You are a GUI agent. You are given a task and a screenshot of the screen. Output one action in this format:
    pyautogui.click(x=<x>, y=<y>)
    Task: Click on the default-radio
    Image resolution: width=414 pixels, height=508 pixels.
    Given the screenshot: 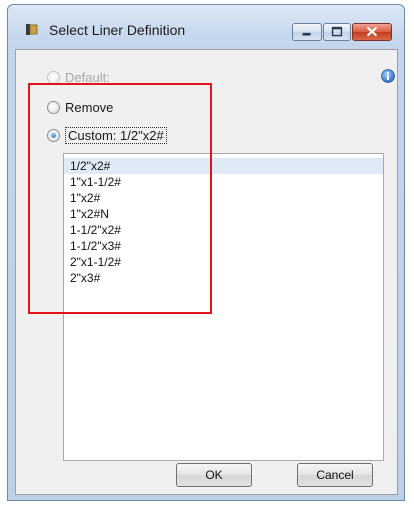 What is the action you would take?
    pyautogui.click(x=53, y=77)
    